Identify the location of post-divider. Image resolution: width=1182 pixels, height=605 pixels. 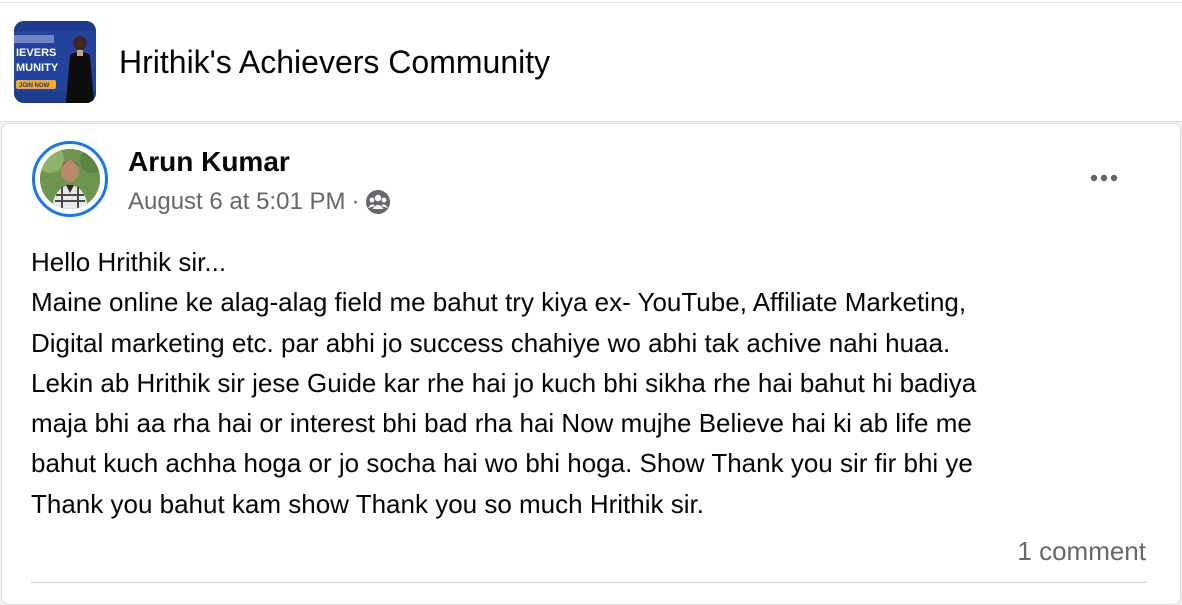
(589, 582).